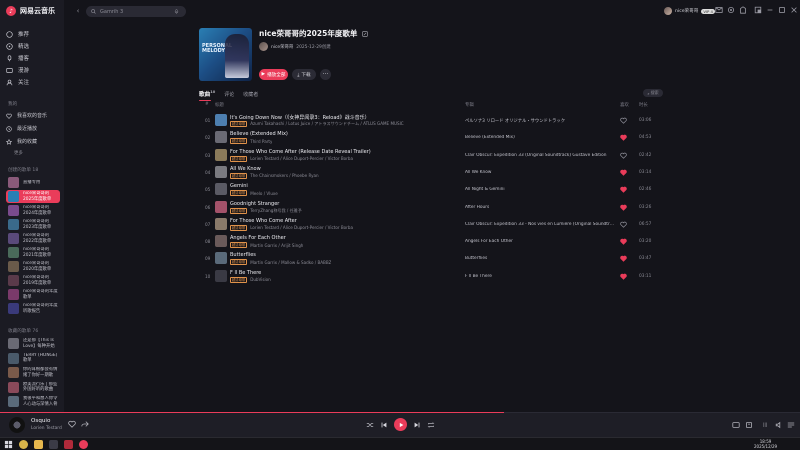 The image size is (800, 450). I want to click on playlist-creator: nice荣哥哥 2025-12-29创建, so click(295, 46).